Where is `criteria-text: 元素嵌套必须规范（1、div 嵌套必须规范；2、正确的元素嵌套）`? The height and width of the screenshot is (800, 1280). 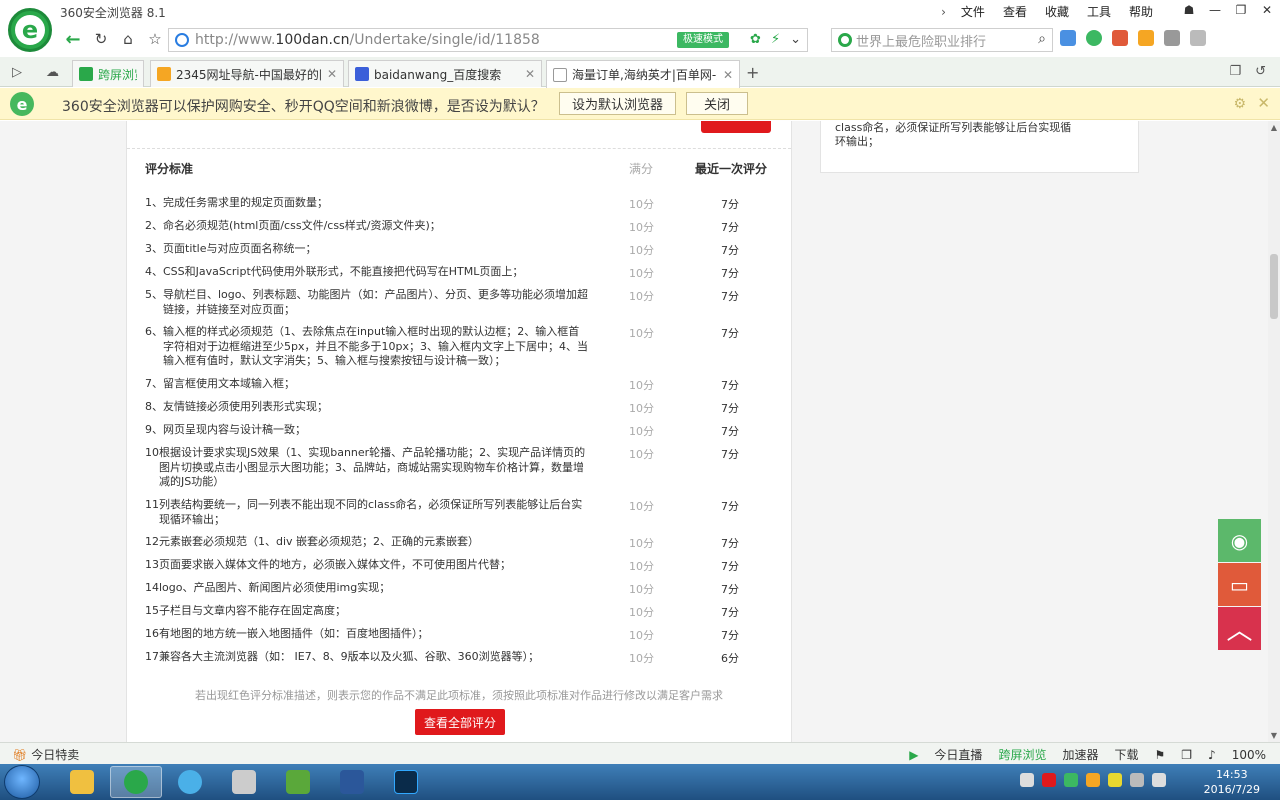 criteria-text: 元素嵌套必须规范（1、div 嵌套必须规范；2、正确的元素嵌套） is located at coordinates (319, 541).